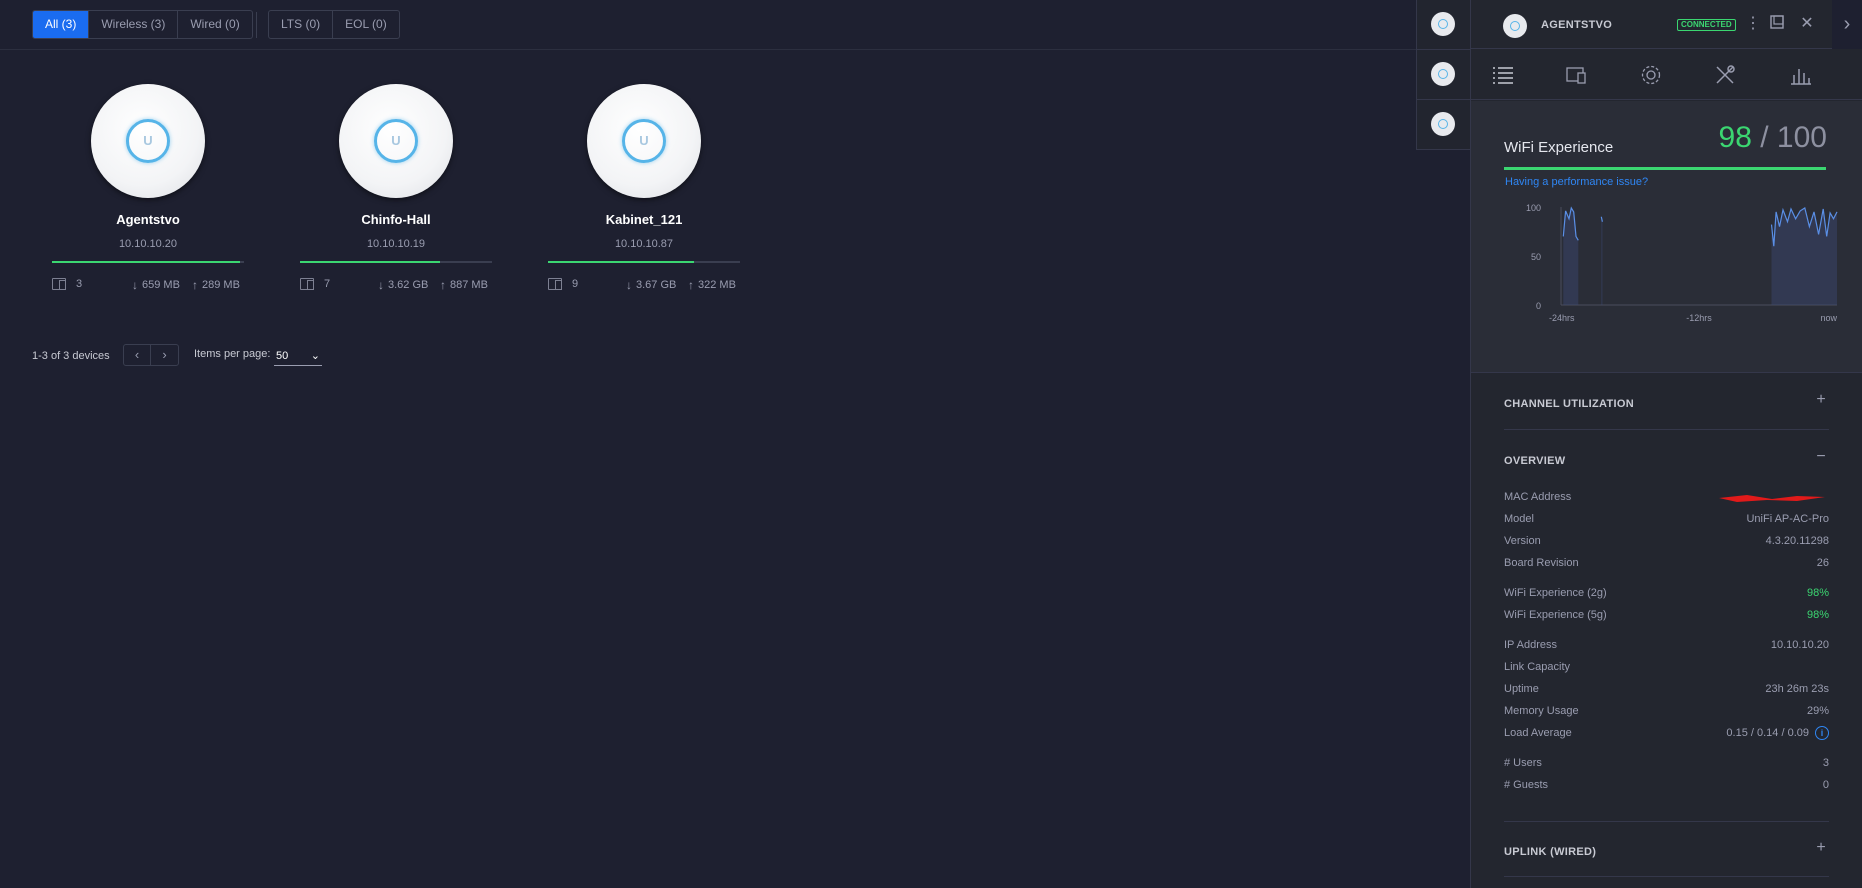 The height and width of the screenshot is (888, 1862). What do you see at coordinates (1577, 25) in the screenshot?
I see `panel-title: AGENTSTVO` at bounding box center [1577, 25].